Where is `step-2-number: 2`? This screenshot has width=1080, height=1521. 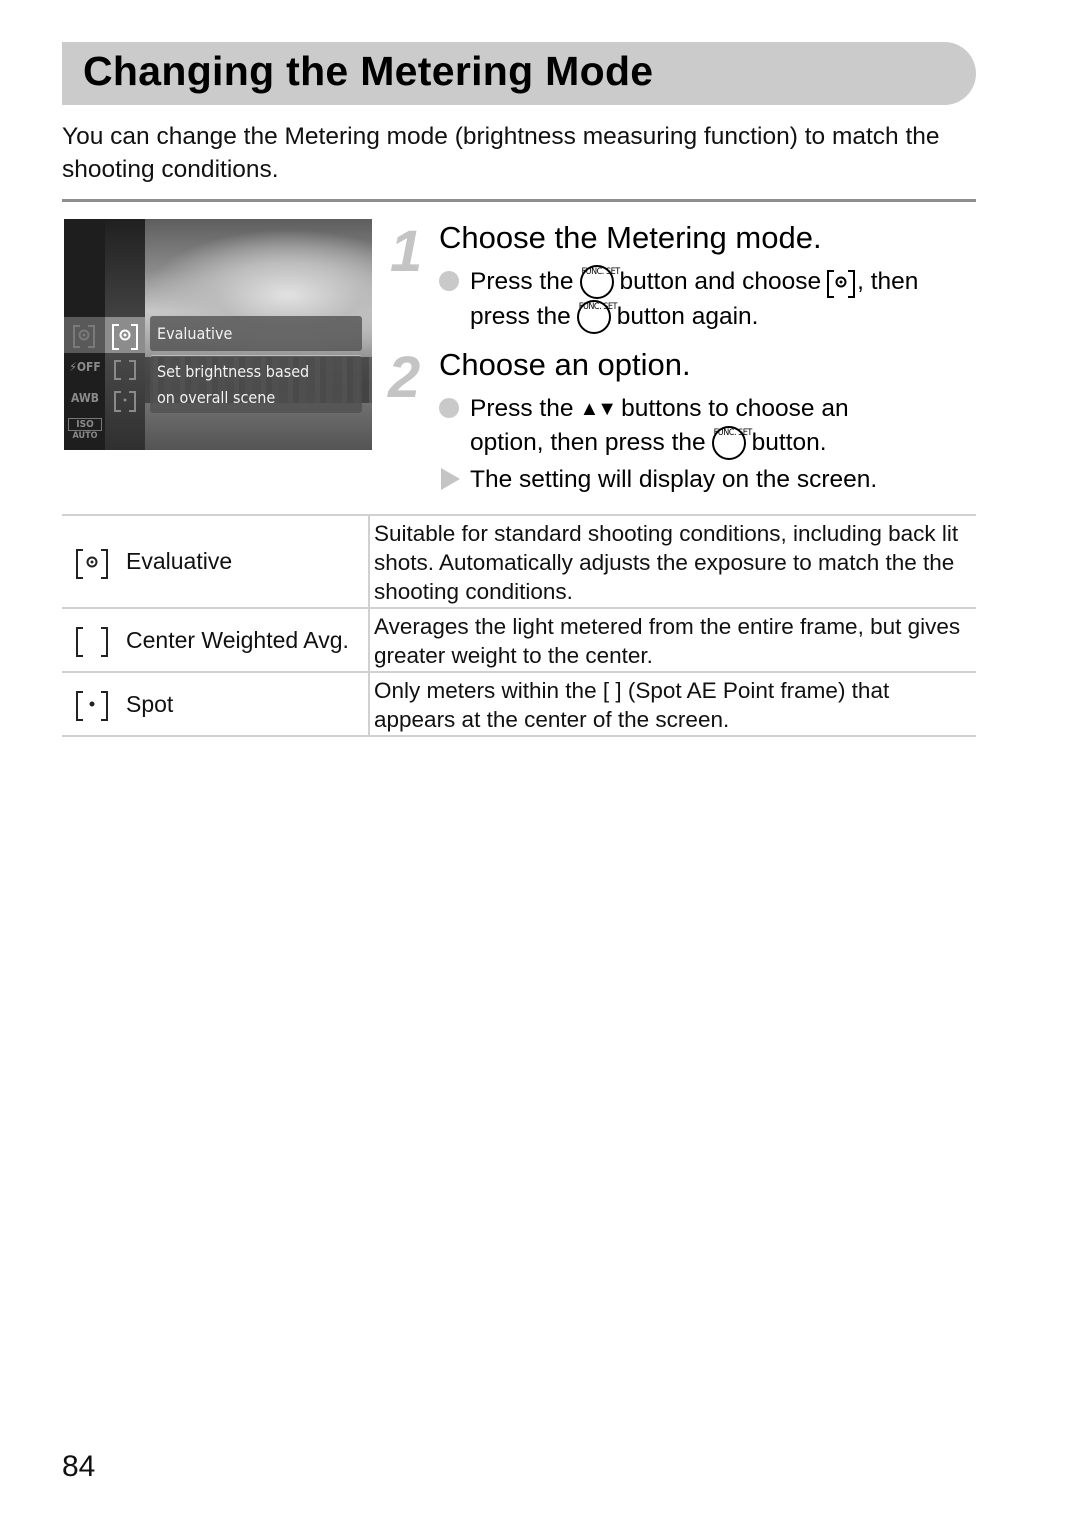
step-2-number: 2 is located at coordinates (404, 377).